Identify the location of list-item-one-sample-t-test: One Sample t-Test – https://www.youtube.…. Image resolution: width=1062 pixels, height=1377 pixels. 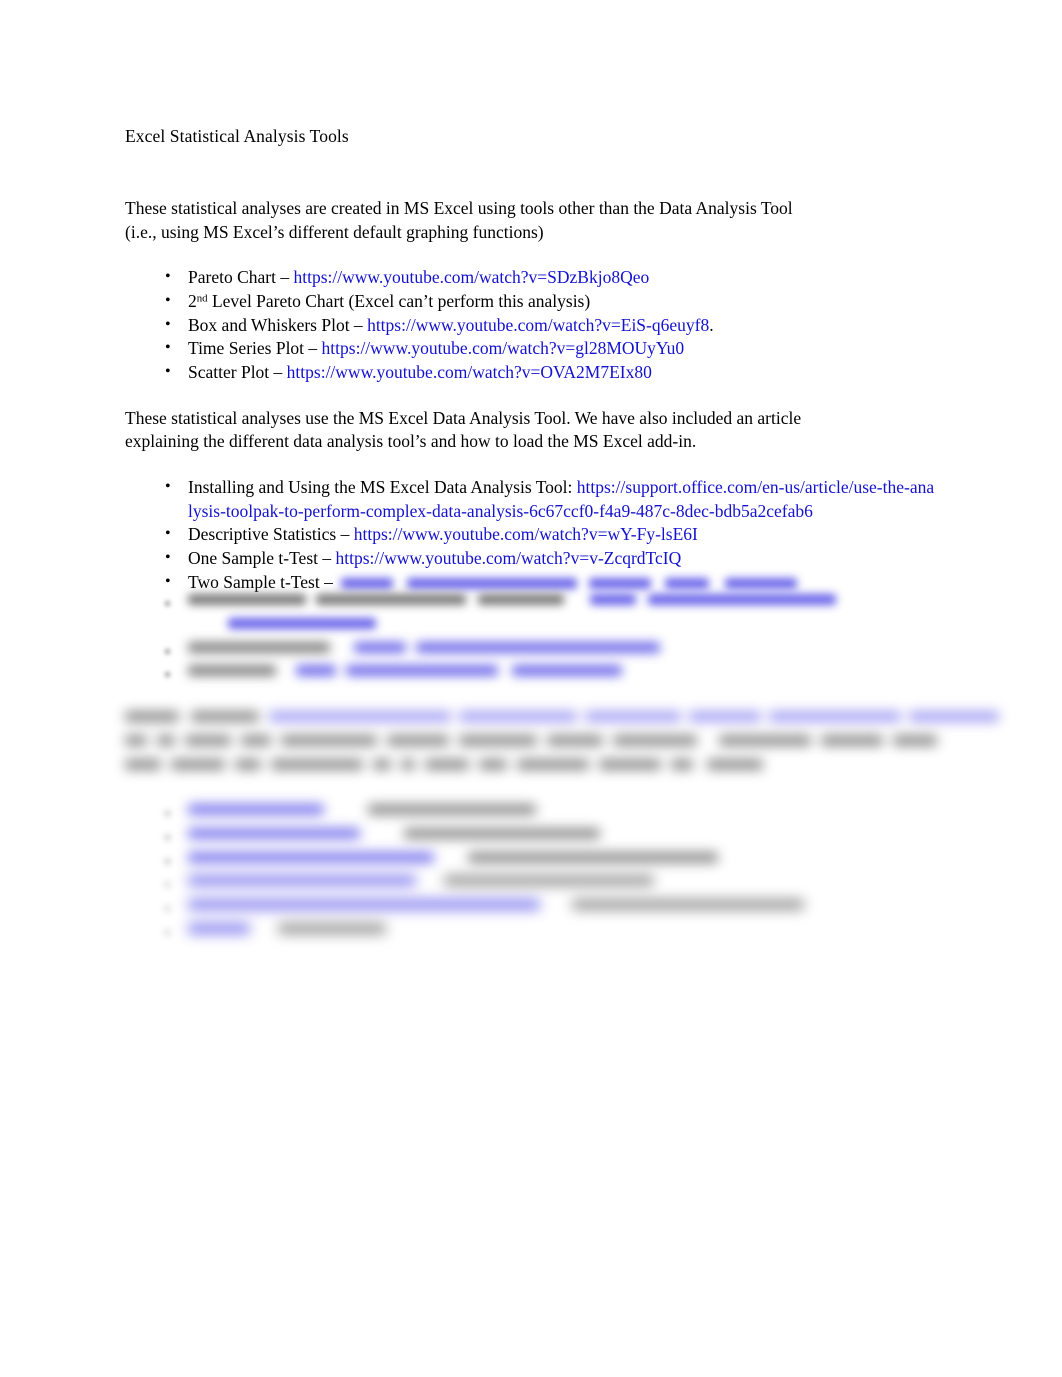
(531, 558).